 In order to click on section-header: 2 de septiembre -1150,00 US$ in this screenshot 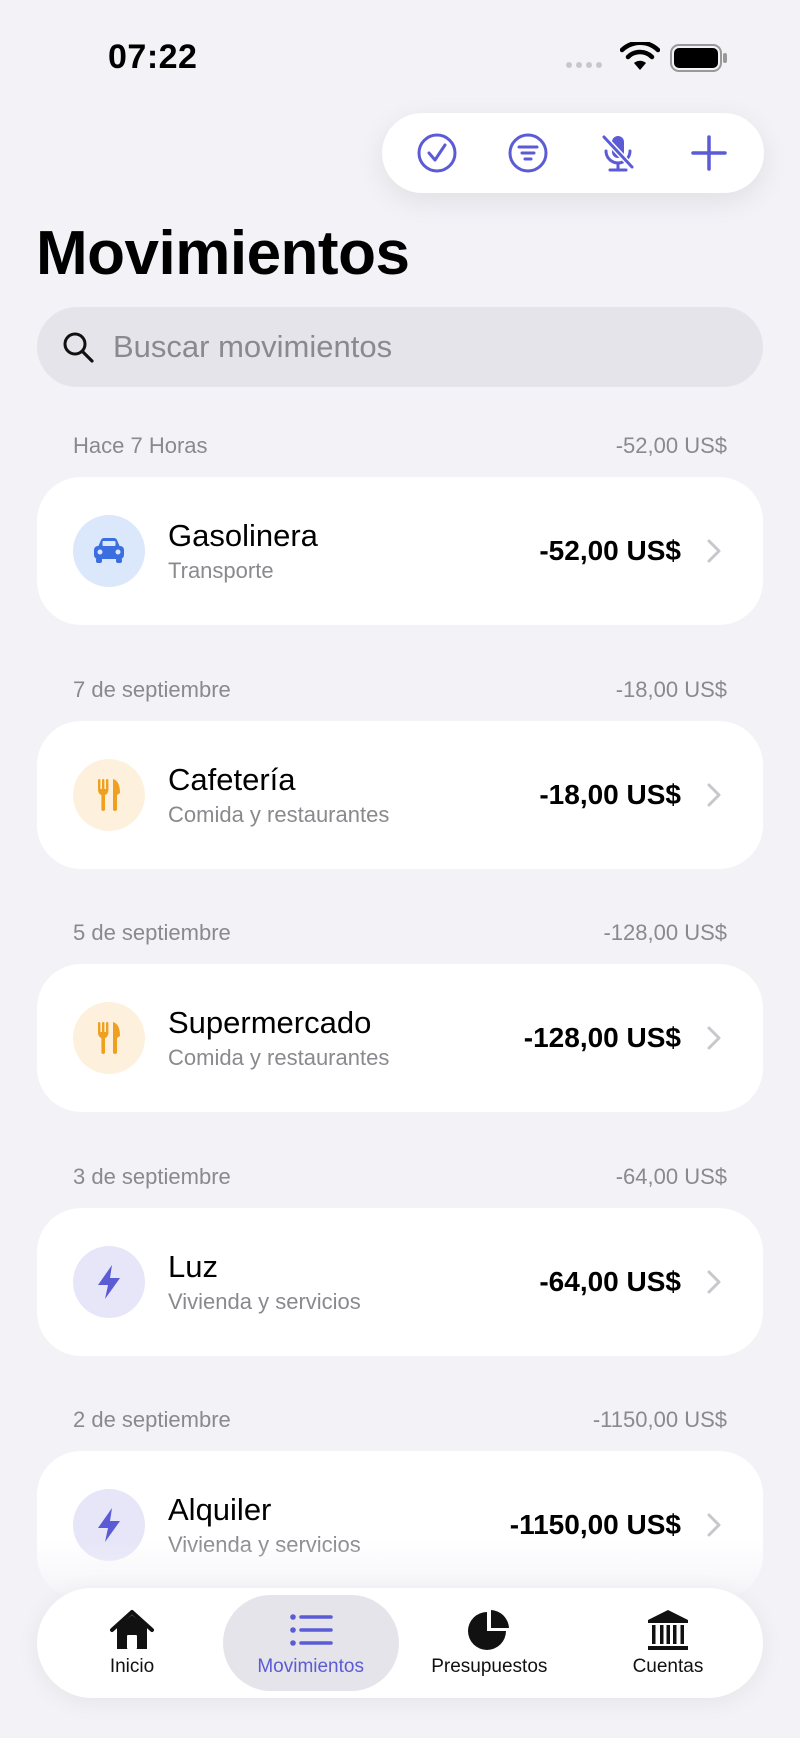, I will do `click(400, 1420)`.